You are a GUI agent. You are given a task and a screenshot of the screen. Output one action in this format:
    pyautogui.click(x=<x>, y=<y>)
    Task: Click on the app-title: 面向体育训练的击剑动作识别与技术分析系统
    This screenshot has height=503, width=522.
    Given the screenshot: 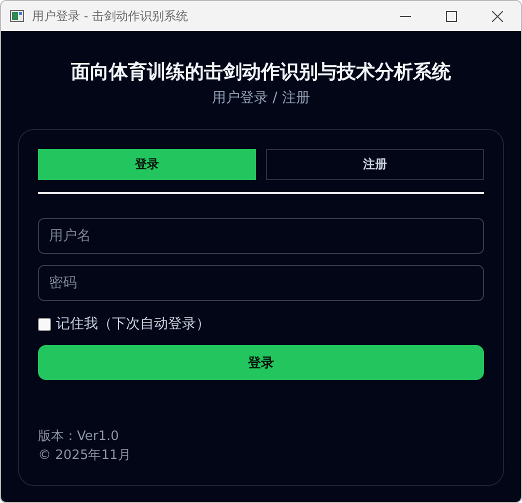 What is the action you would take?
    pyautogui.click(x=261, y=72)
    